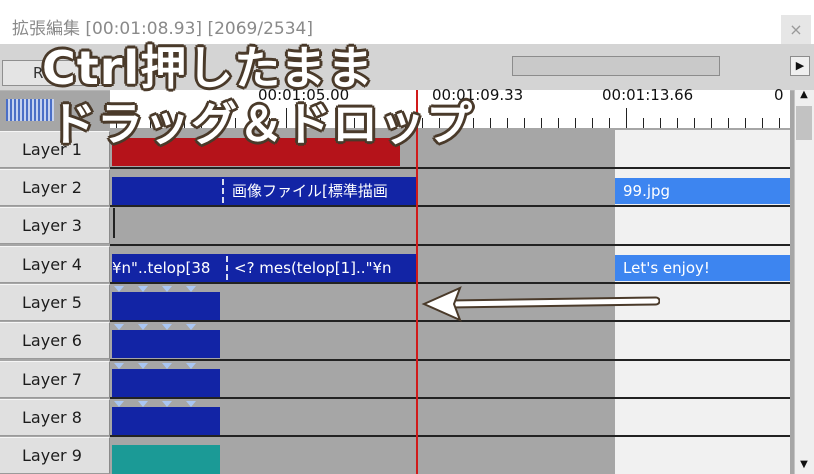 The height and width of the screenshot is (474, 814). I want to click on horizontal-scrollbar, so click(616, 66).